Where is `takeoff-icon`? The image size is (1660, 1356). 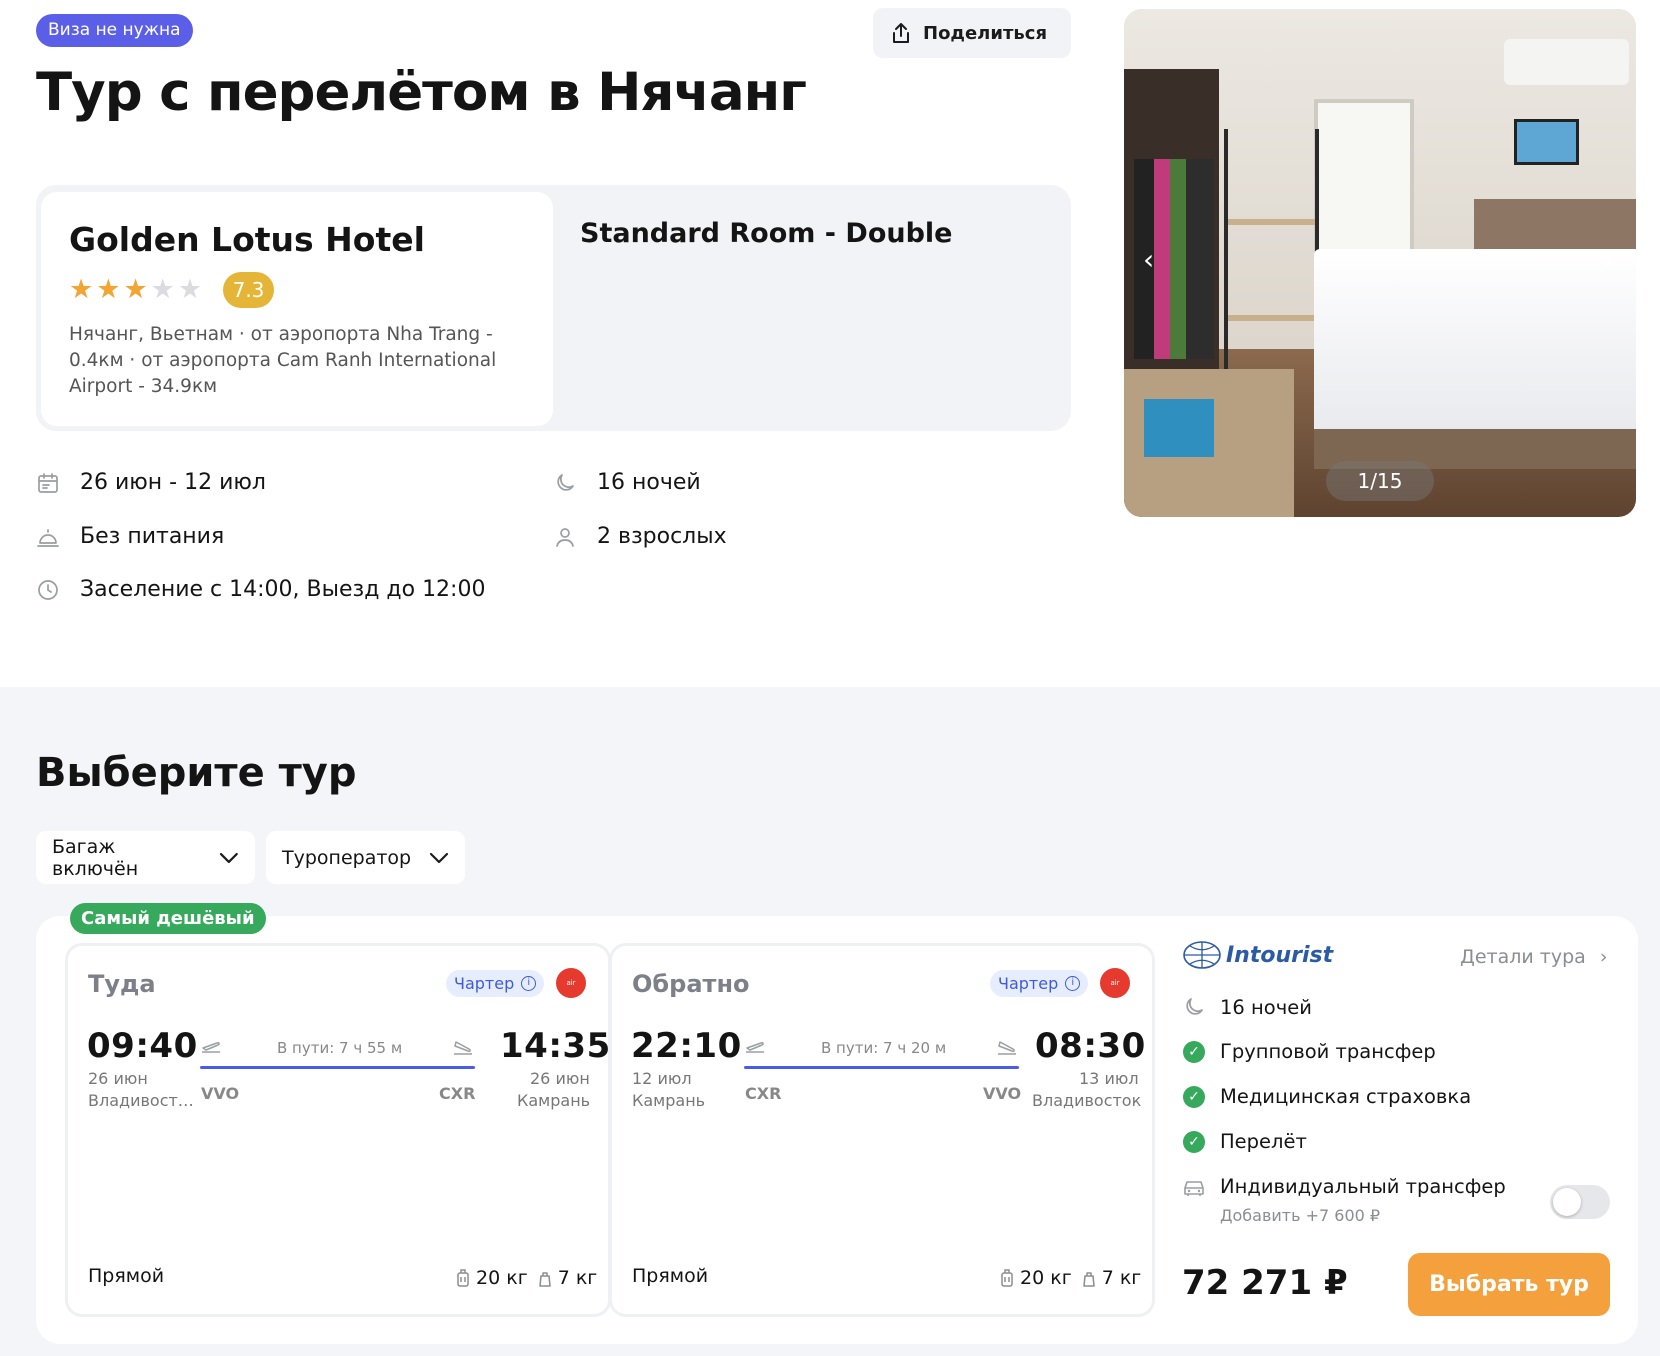 takeoff-icon is located at coordinates (211, 1047).